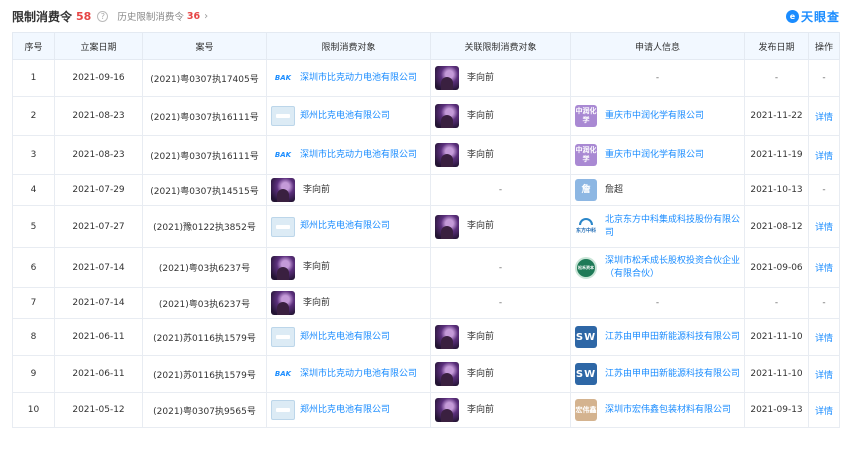 Image resolution: width=850 pixels, height=463 pixels. I want to click on filing-date: 2021-05-12, so click(98, 410).